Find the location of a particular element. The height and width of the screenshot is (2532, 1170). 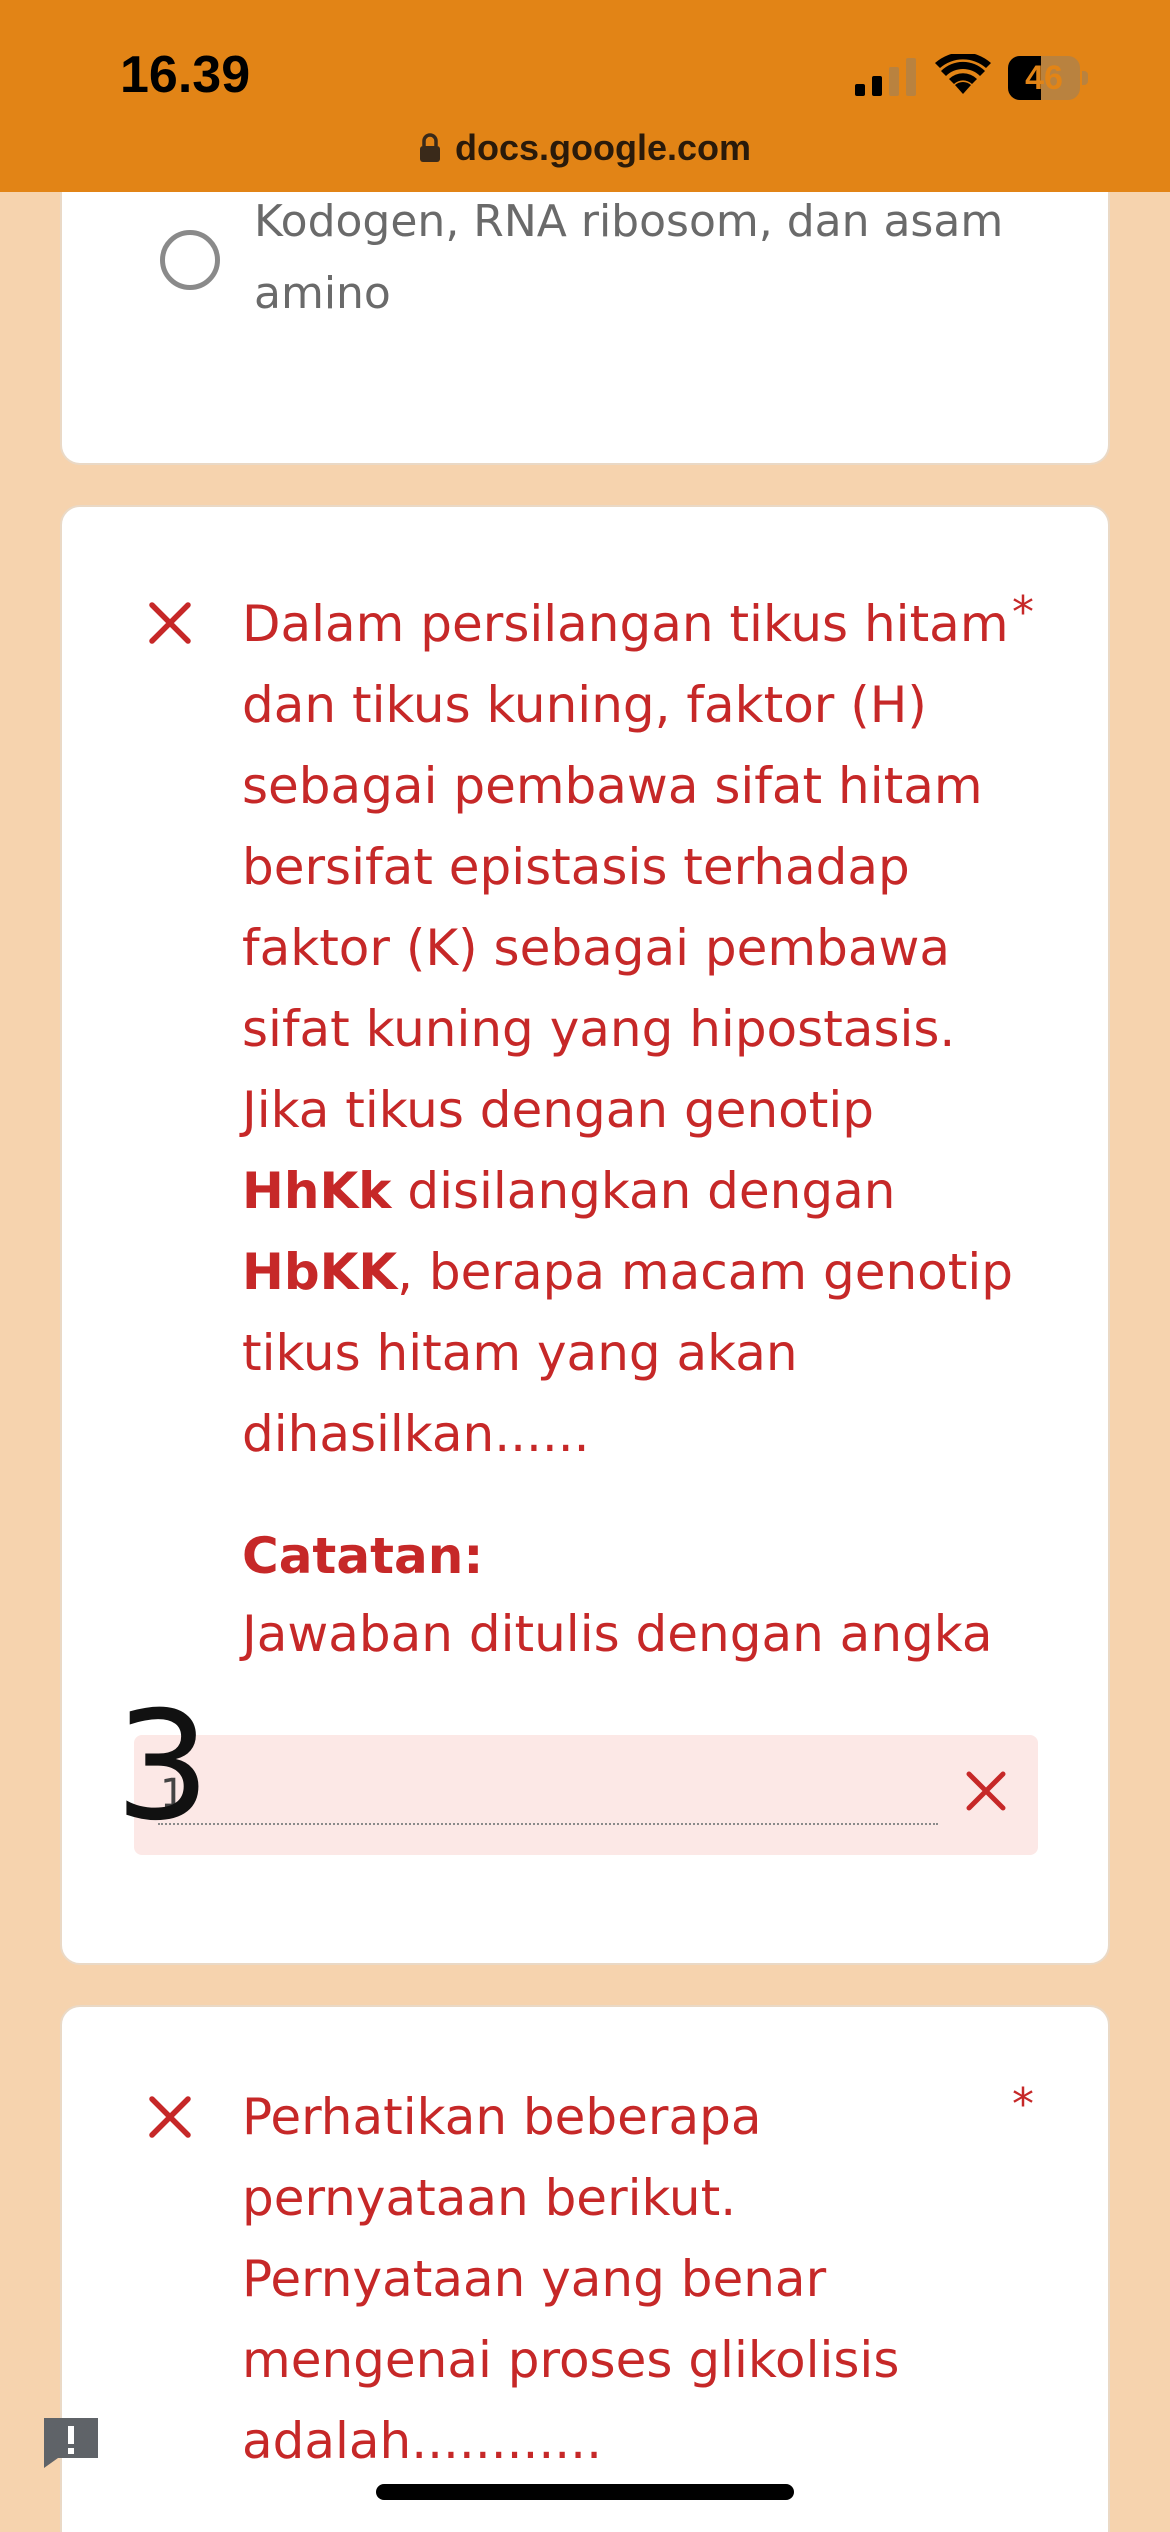

note-title: Catatan: is located at coordinates (363, 1556).